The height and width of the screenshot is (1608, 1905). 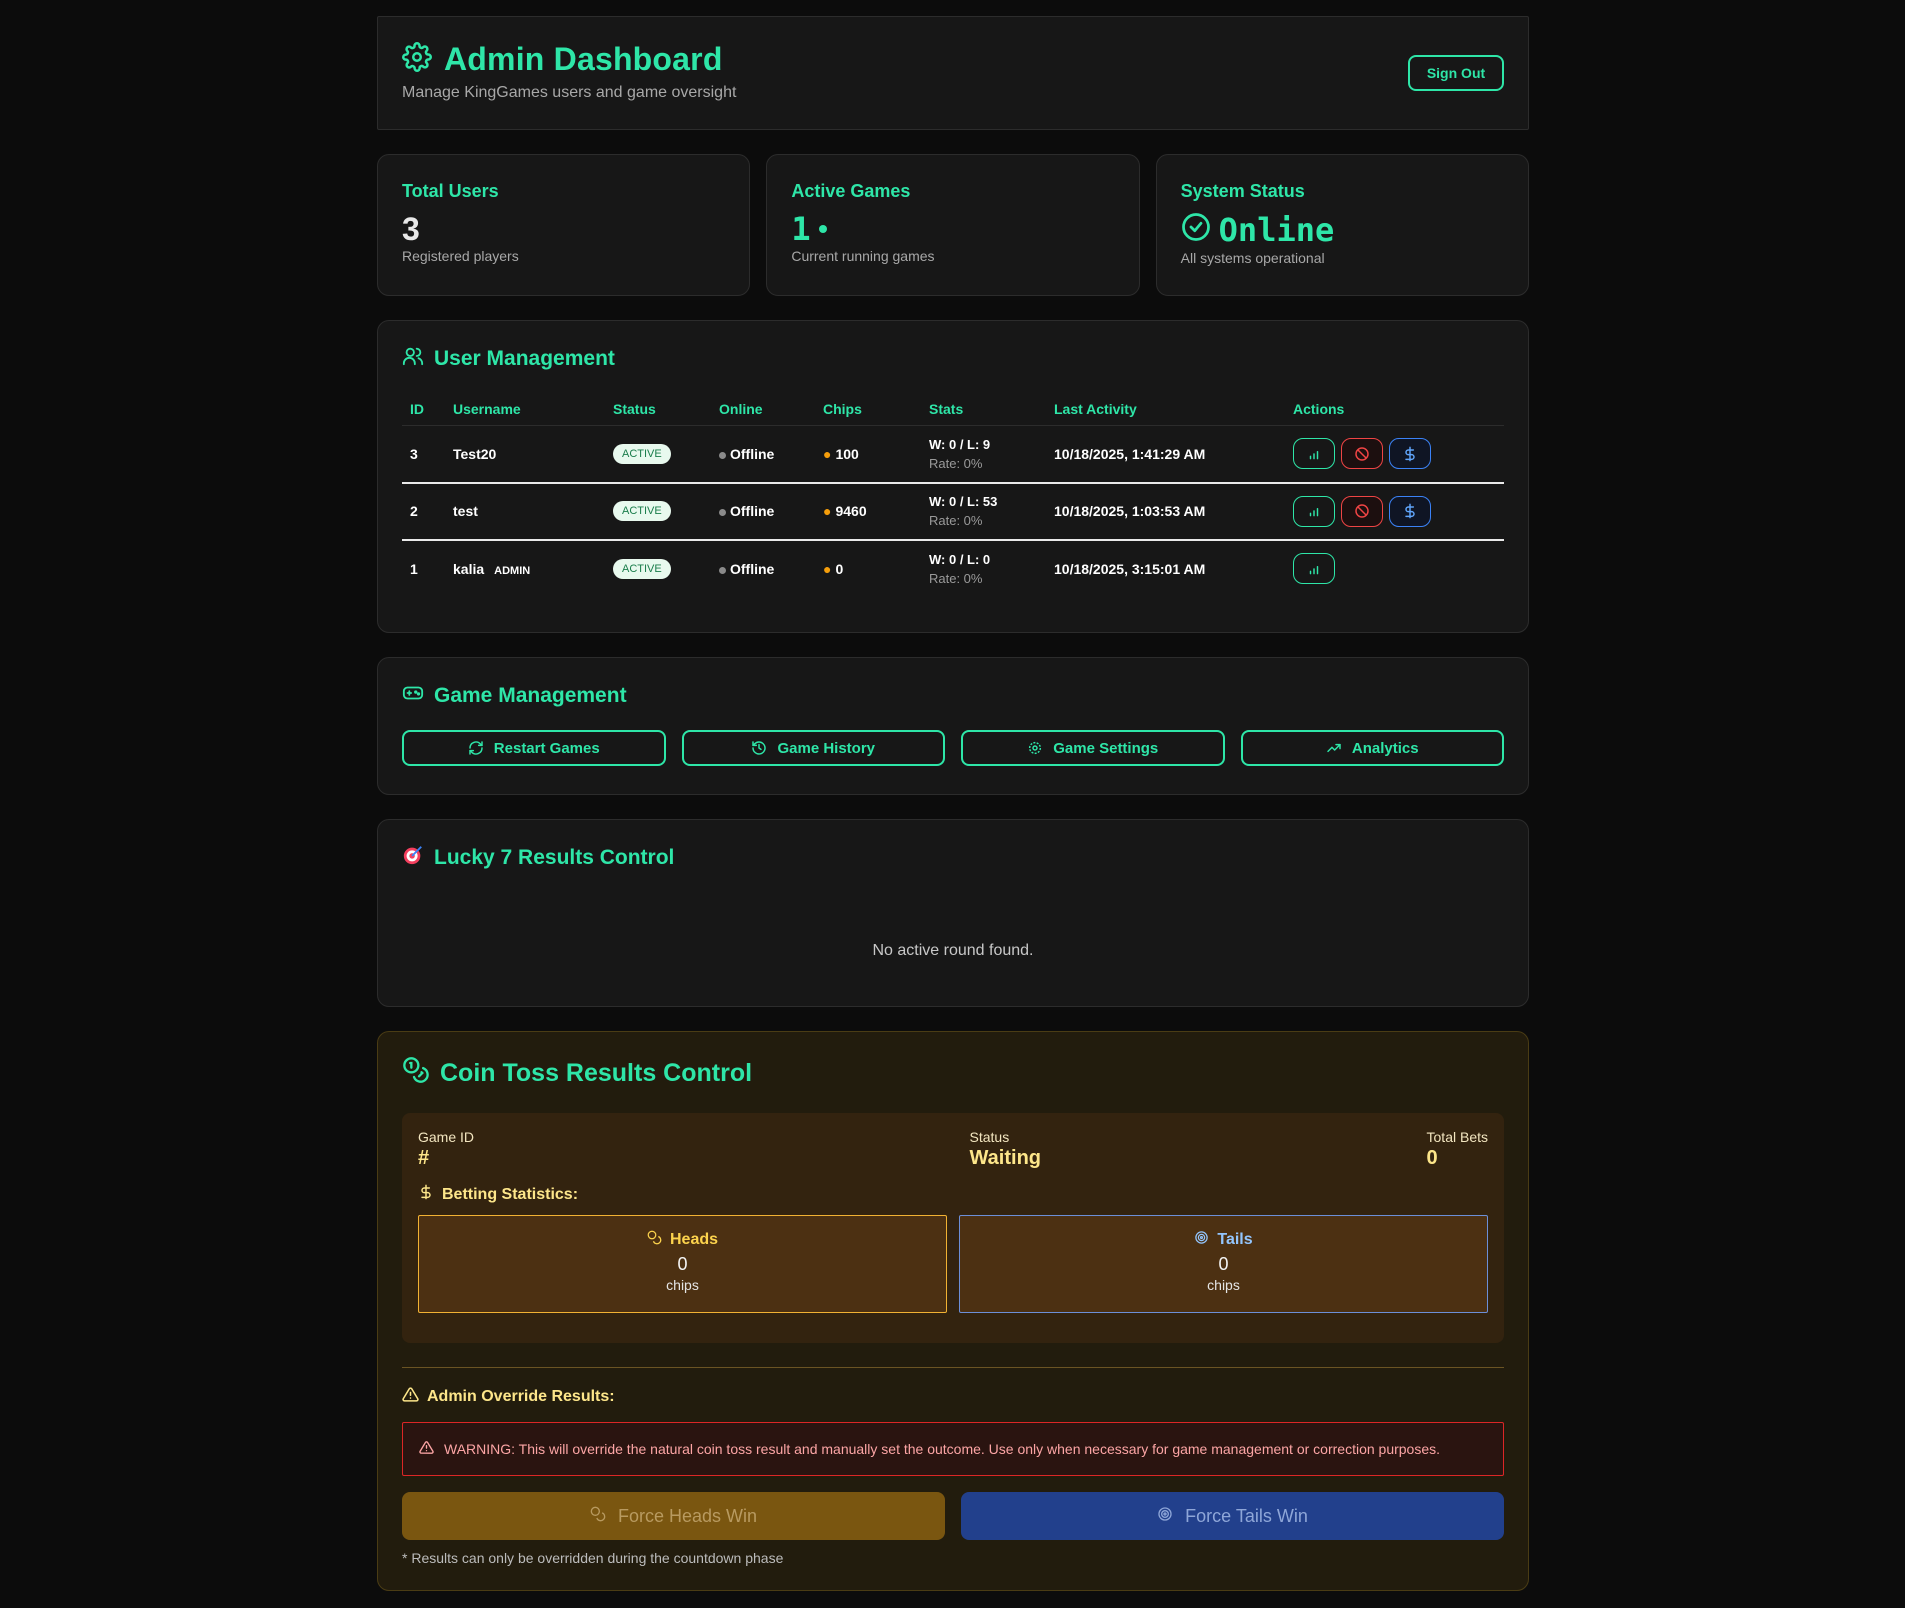 What do you see at coordinates (423, 409) in the screenshot?
I see `col-id: ID` at bounding box center [423, 409].